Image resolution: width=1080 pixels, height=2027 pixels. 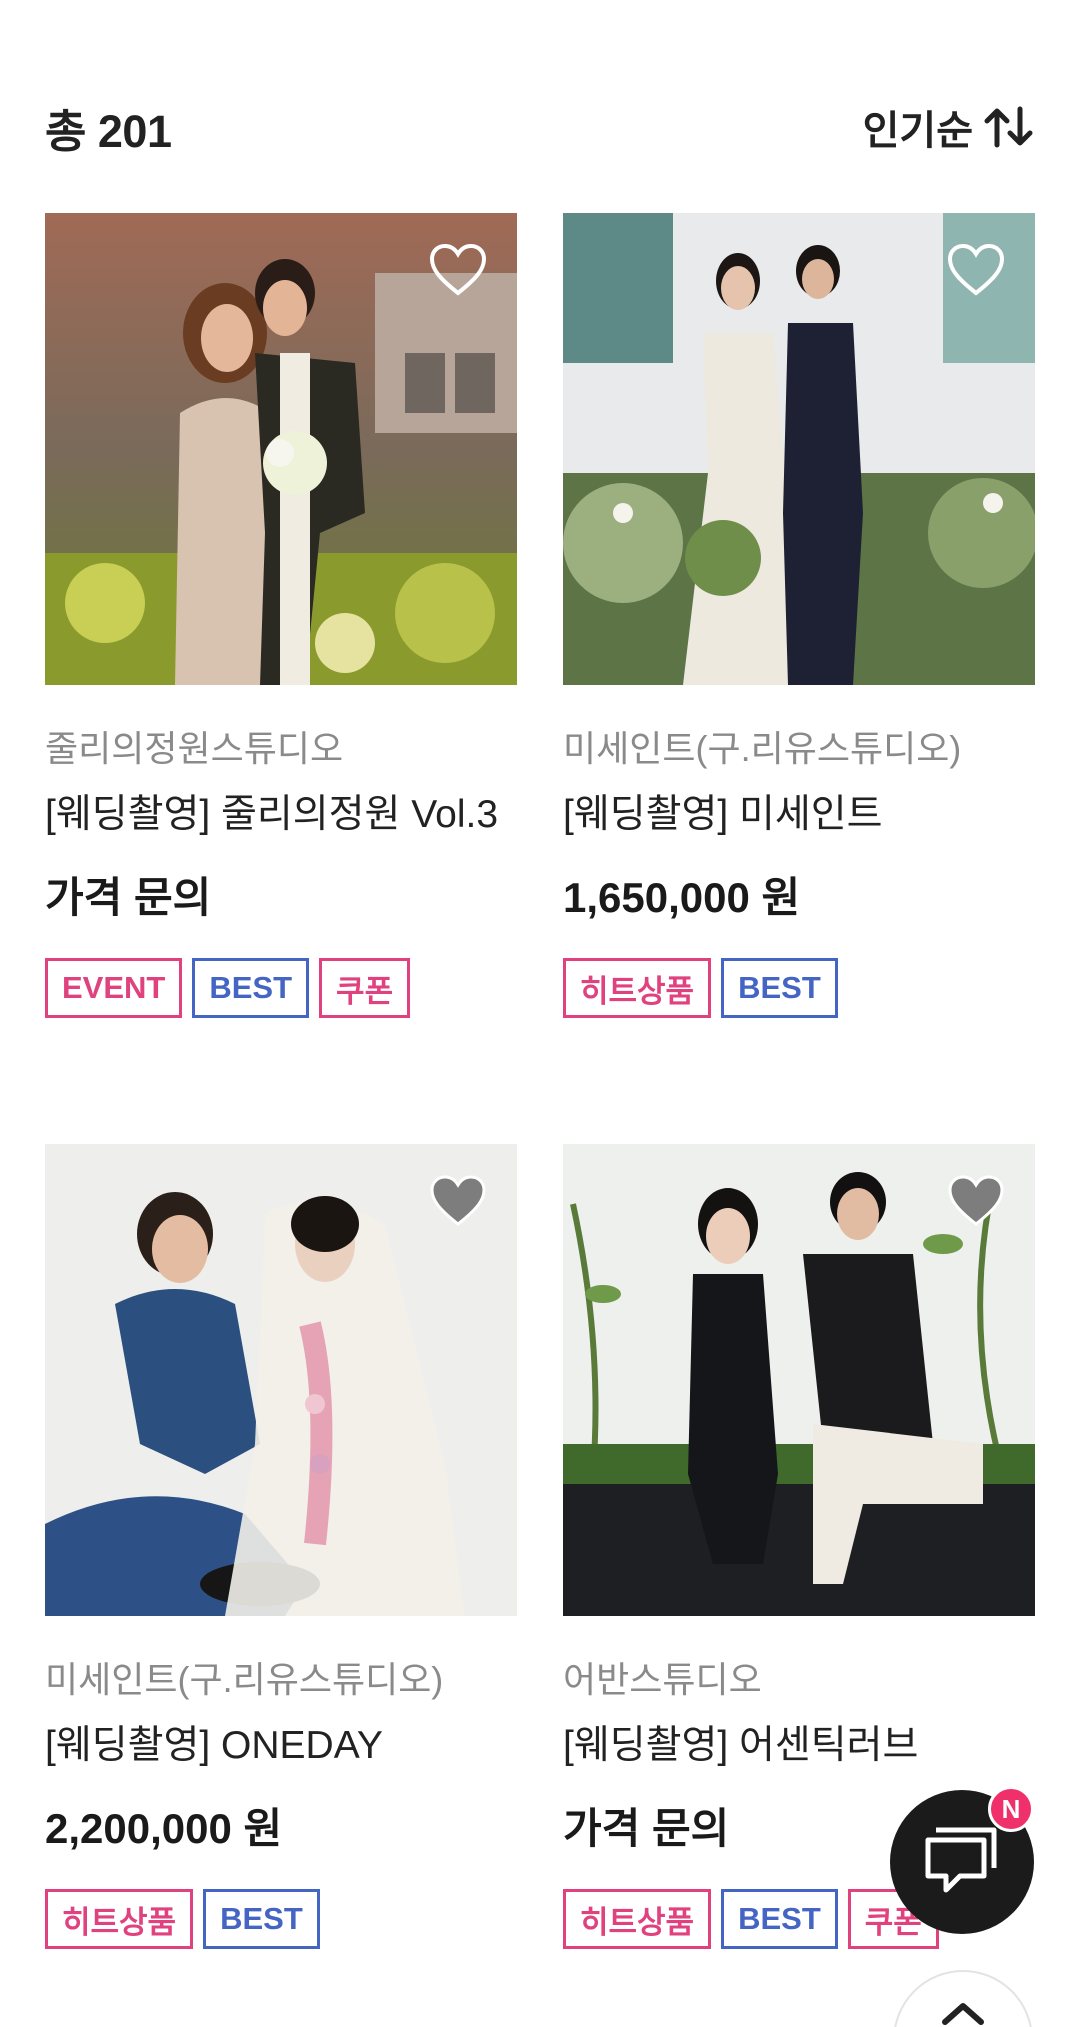 I want to click on chevron-up-icon, so click(x=963, y=2013).